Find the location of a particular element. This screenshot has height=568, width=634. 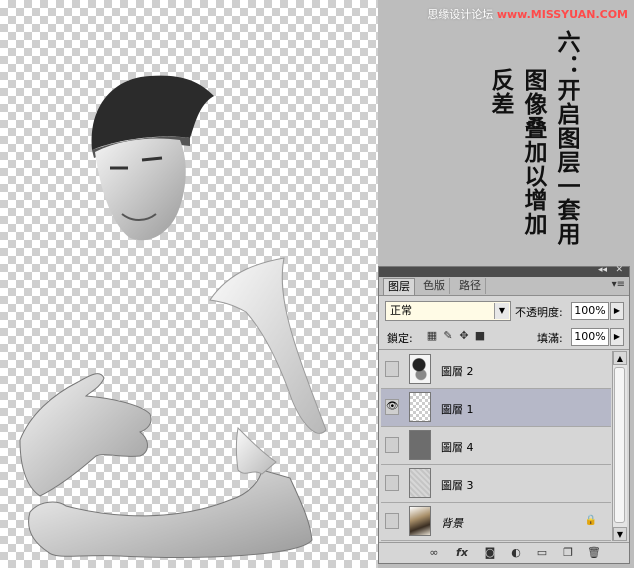

scroll-up-icon: ▲ is located at coordinates (620, 358).